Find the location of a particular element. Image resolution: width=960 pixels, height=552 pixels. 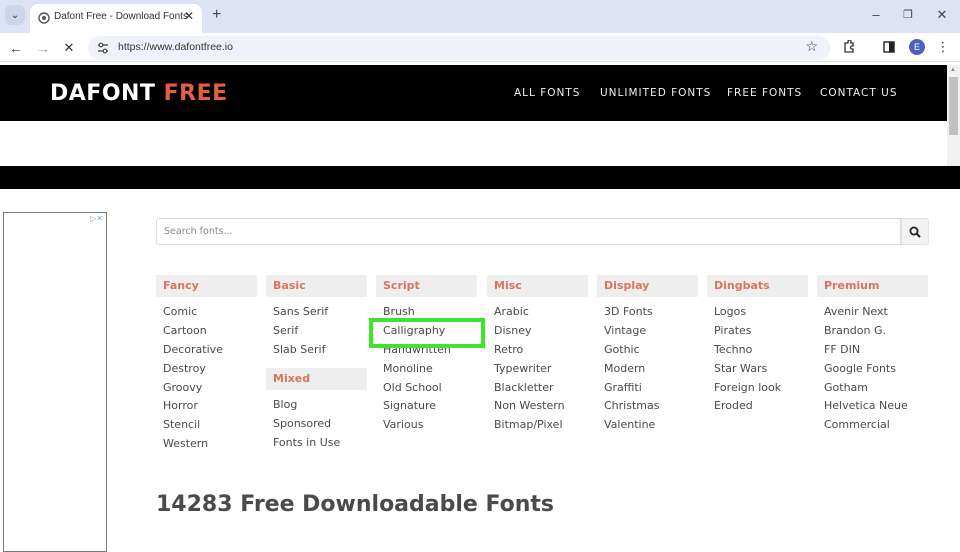

page-scrollbar: ▲ is located at coordinates (953, 115).